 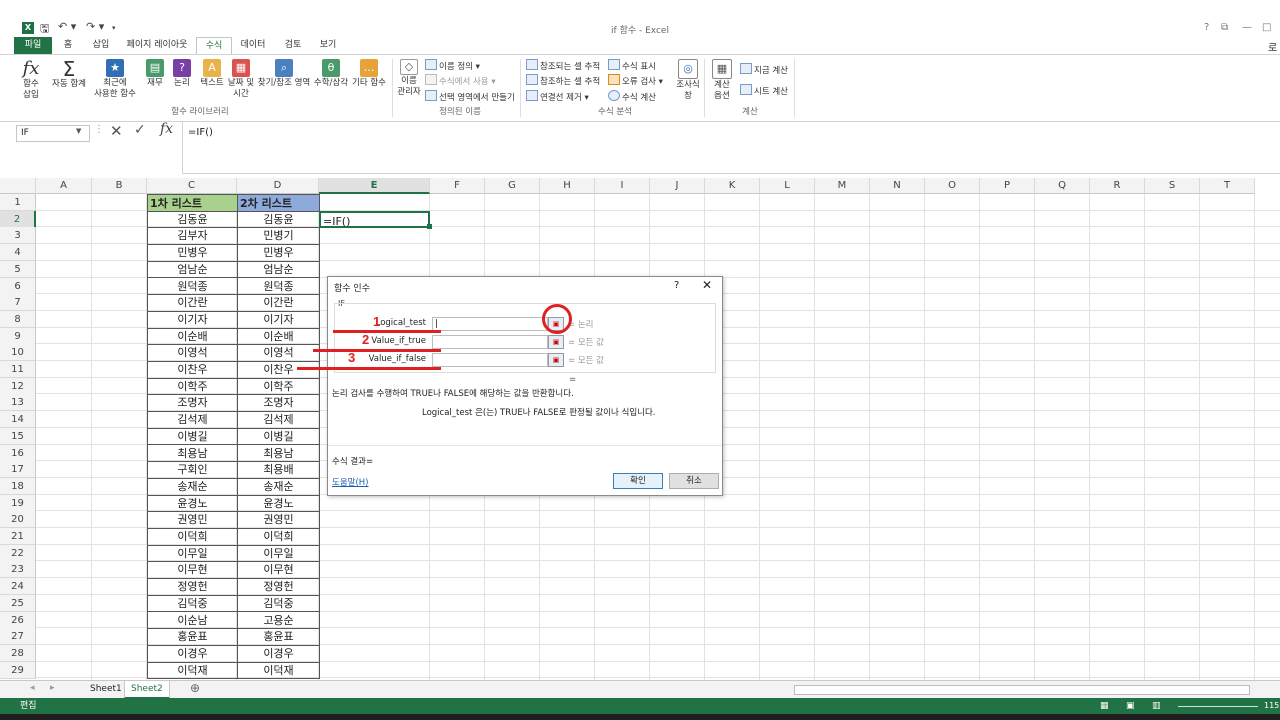 I want to click on dialog-help-icon: ?, so click(x=676, y=285).